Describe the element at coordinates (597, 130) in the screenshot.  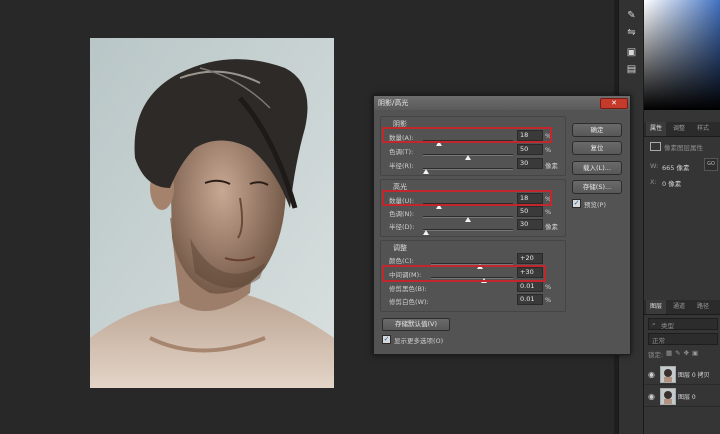
I see `ok-button: 确定` at that location.